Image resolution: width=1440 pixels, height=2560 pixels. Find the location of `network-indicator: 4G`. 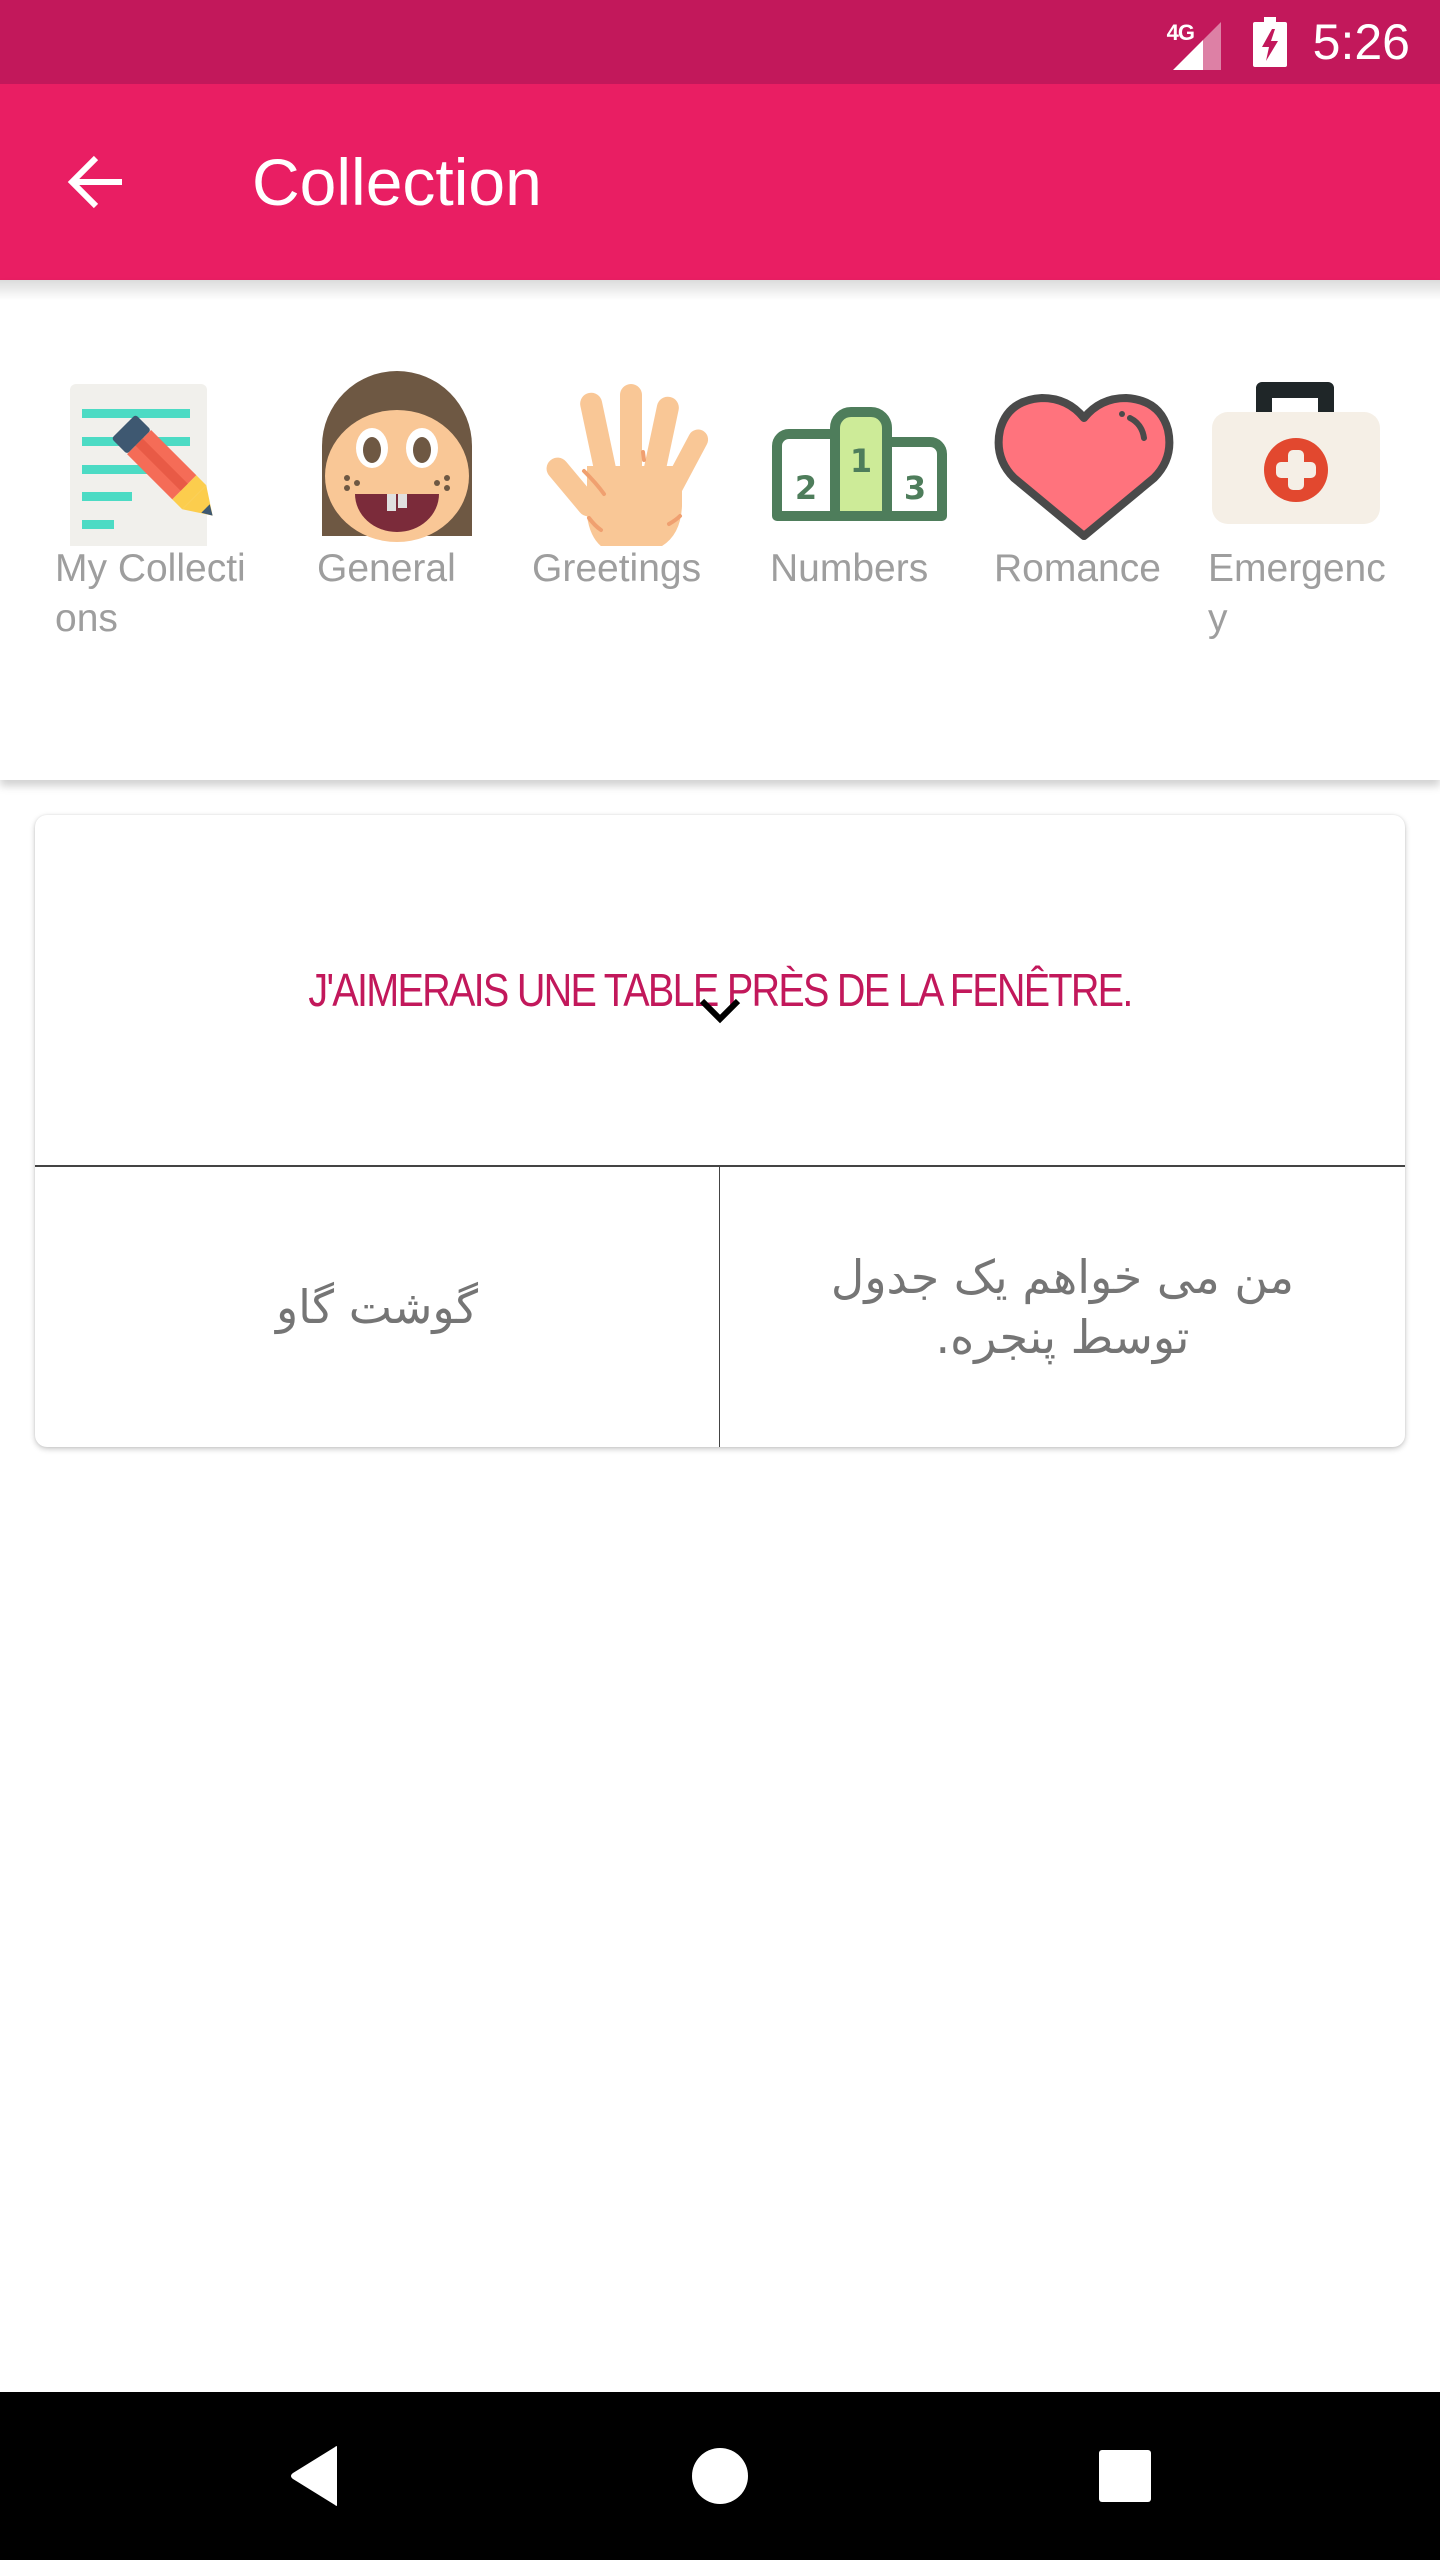

network-indicator: 4G is located at coordinates (1197, 42).